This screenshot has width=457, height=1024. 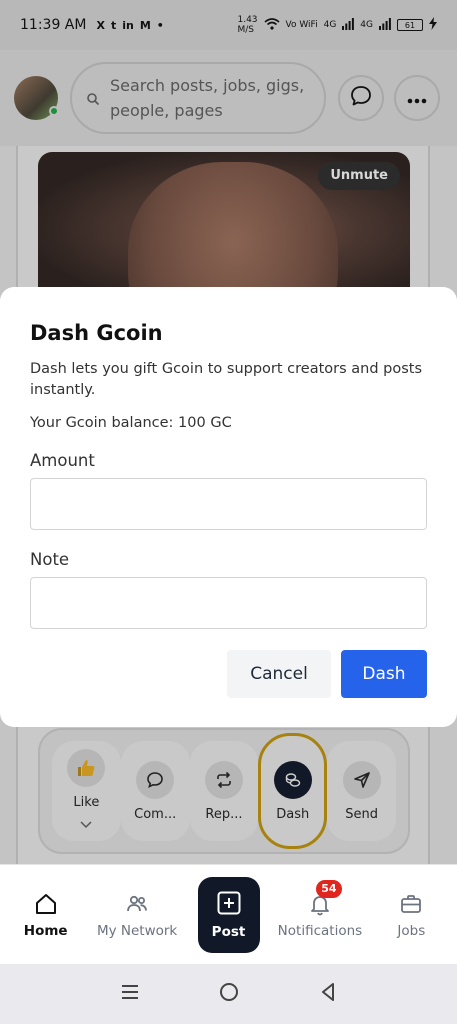 I want to click on post-button: Post, so click(x=228, y=914).